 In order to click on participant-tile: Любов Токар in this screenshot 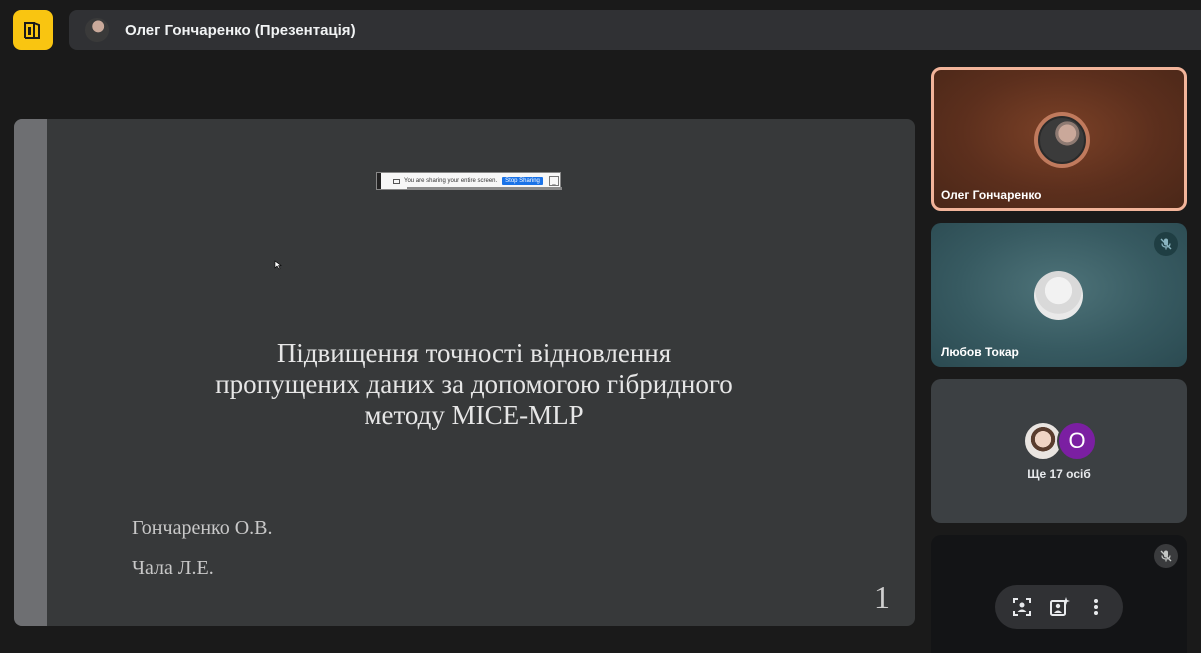, I will do `click(1059, 295)`.